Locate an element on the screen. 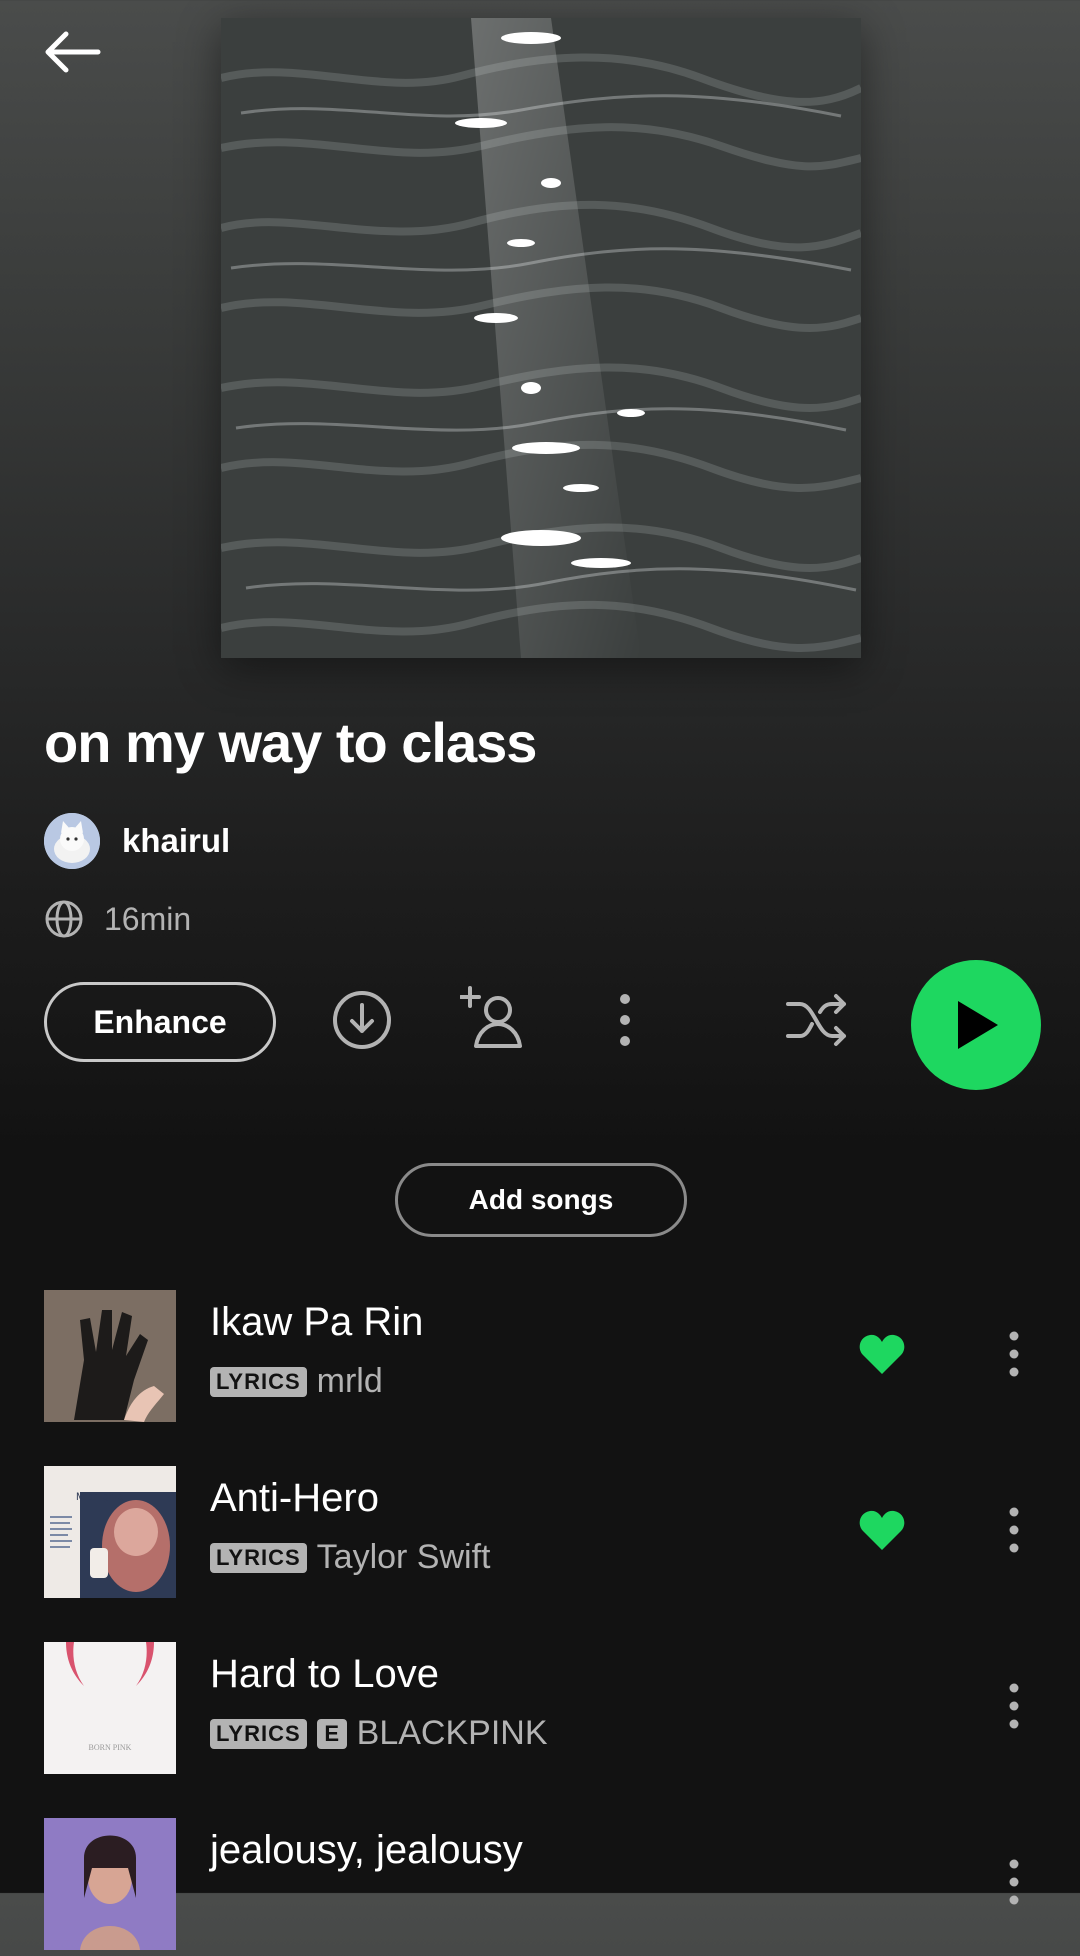 The width and height of the screenshot is (1080, 1956). shuffle-button is located at coordinates (817, 1020).